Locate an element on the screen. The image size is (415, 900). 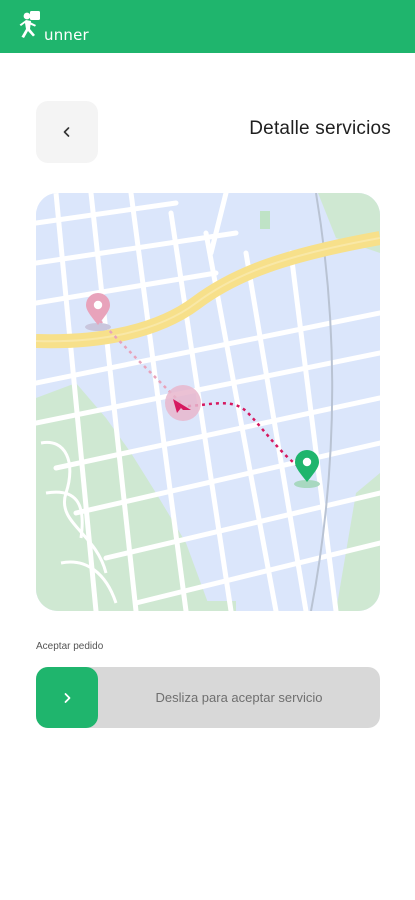
chevron-right-icon is located at coordinates (67, 697).